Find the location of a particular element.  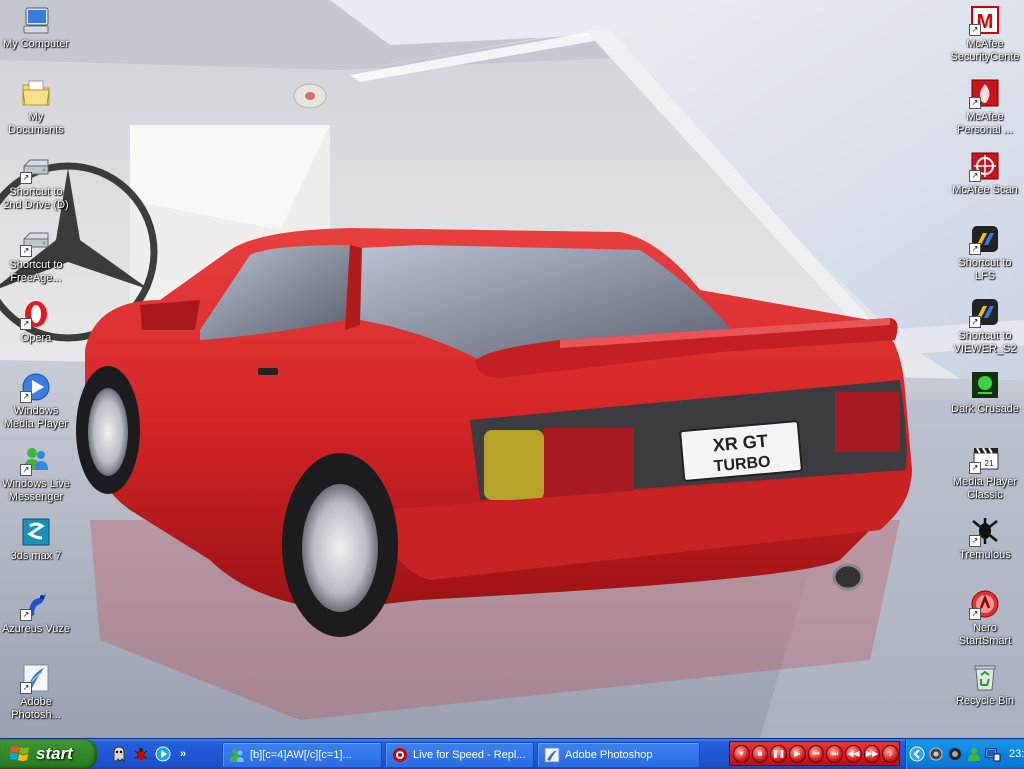

tremulous-icon: ↗ is located at coordinates (985, 531).